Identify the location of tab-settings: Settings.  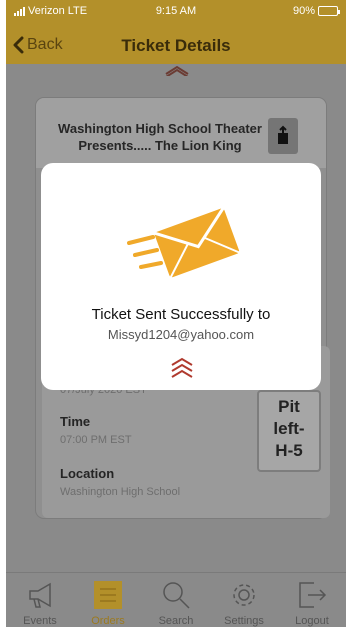
(244, 600).